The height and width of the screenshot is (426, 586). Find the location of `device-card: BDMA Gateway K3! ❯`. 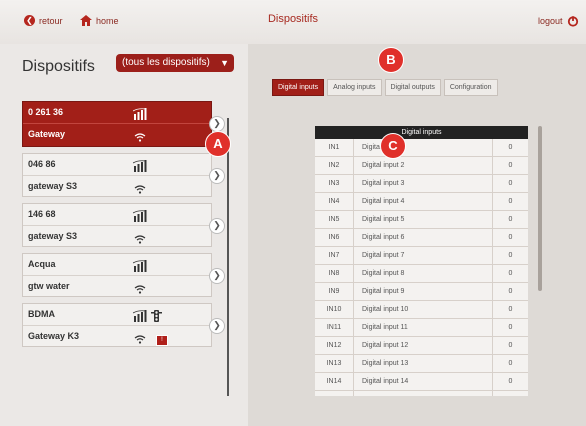

device-card: BDMA Gateway K3! ❯ is located at coordinates (123, 326).